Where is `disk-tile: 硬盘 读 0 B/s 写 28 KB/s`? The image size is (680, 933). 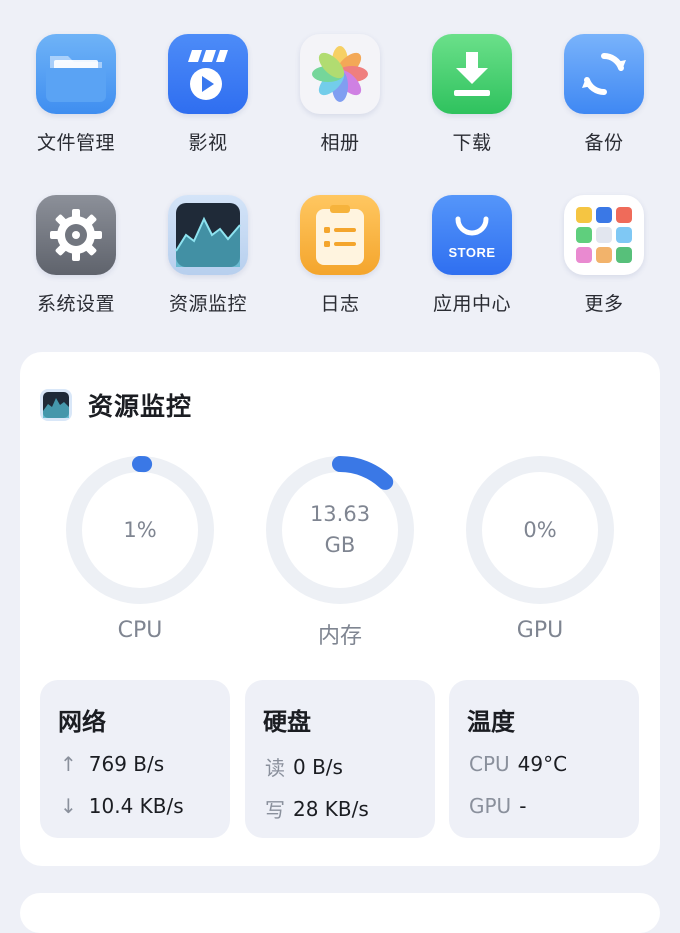
disk-tile: 硬盘 读 0 B/s 写 28 KB/s is located at coordinates (340, 759).